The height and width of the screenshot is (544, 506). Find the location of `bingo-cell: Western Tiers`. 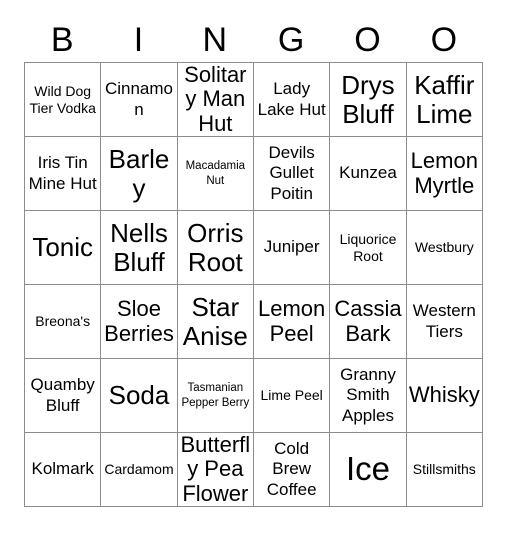

bingo-cell: Western Tiers is located at coordinates (444, 322).